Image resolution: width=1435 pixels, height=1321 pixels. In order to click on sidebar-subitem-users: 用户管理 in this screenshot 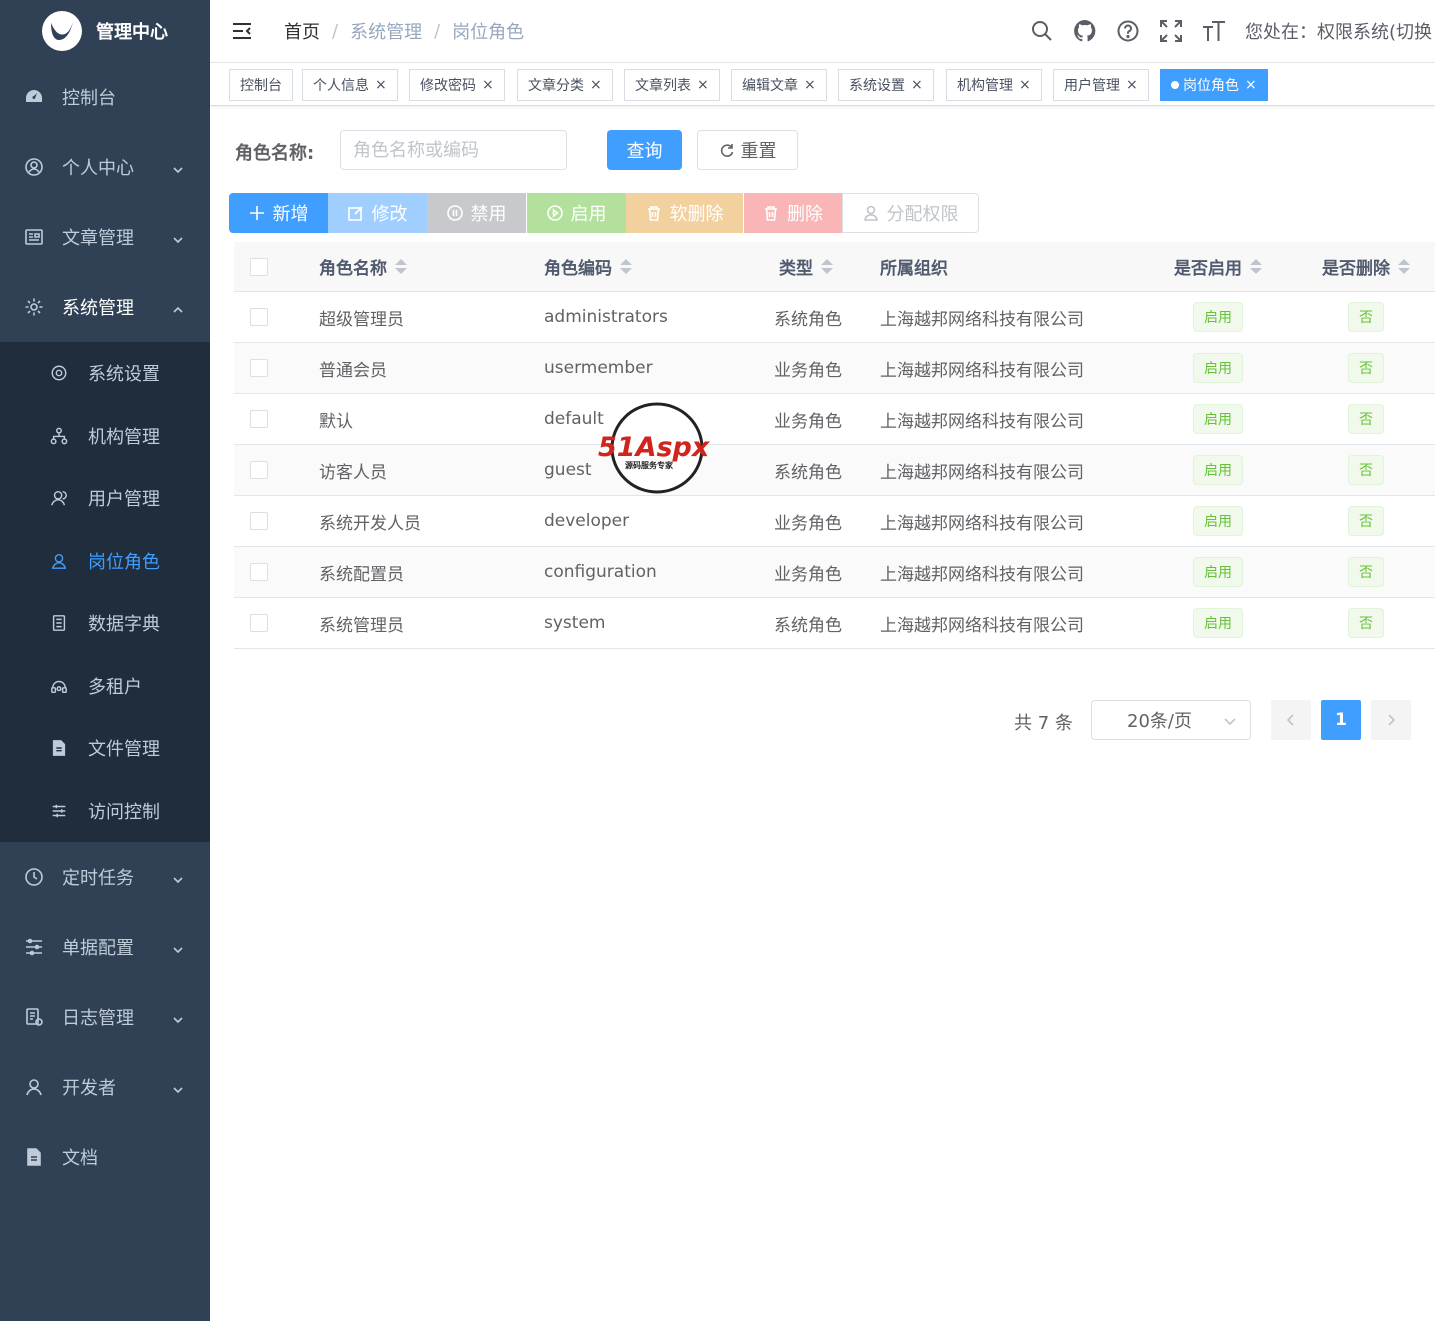, I will do `click(105, 498)`.